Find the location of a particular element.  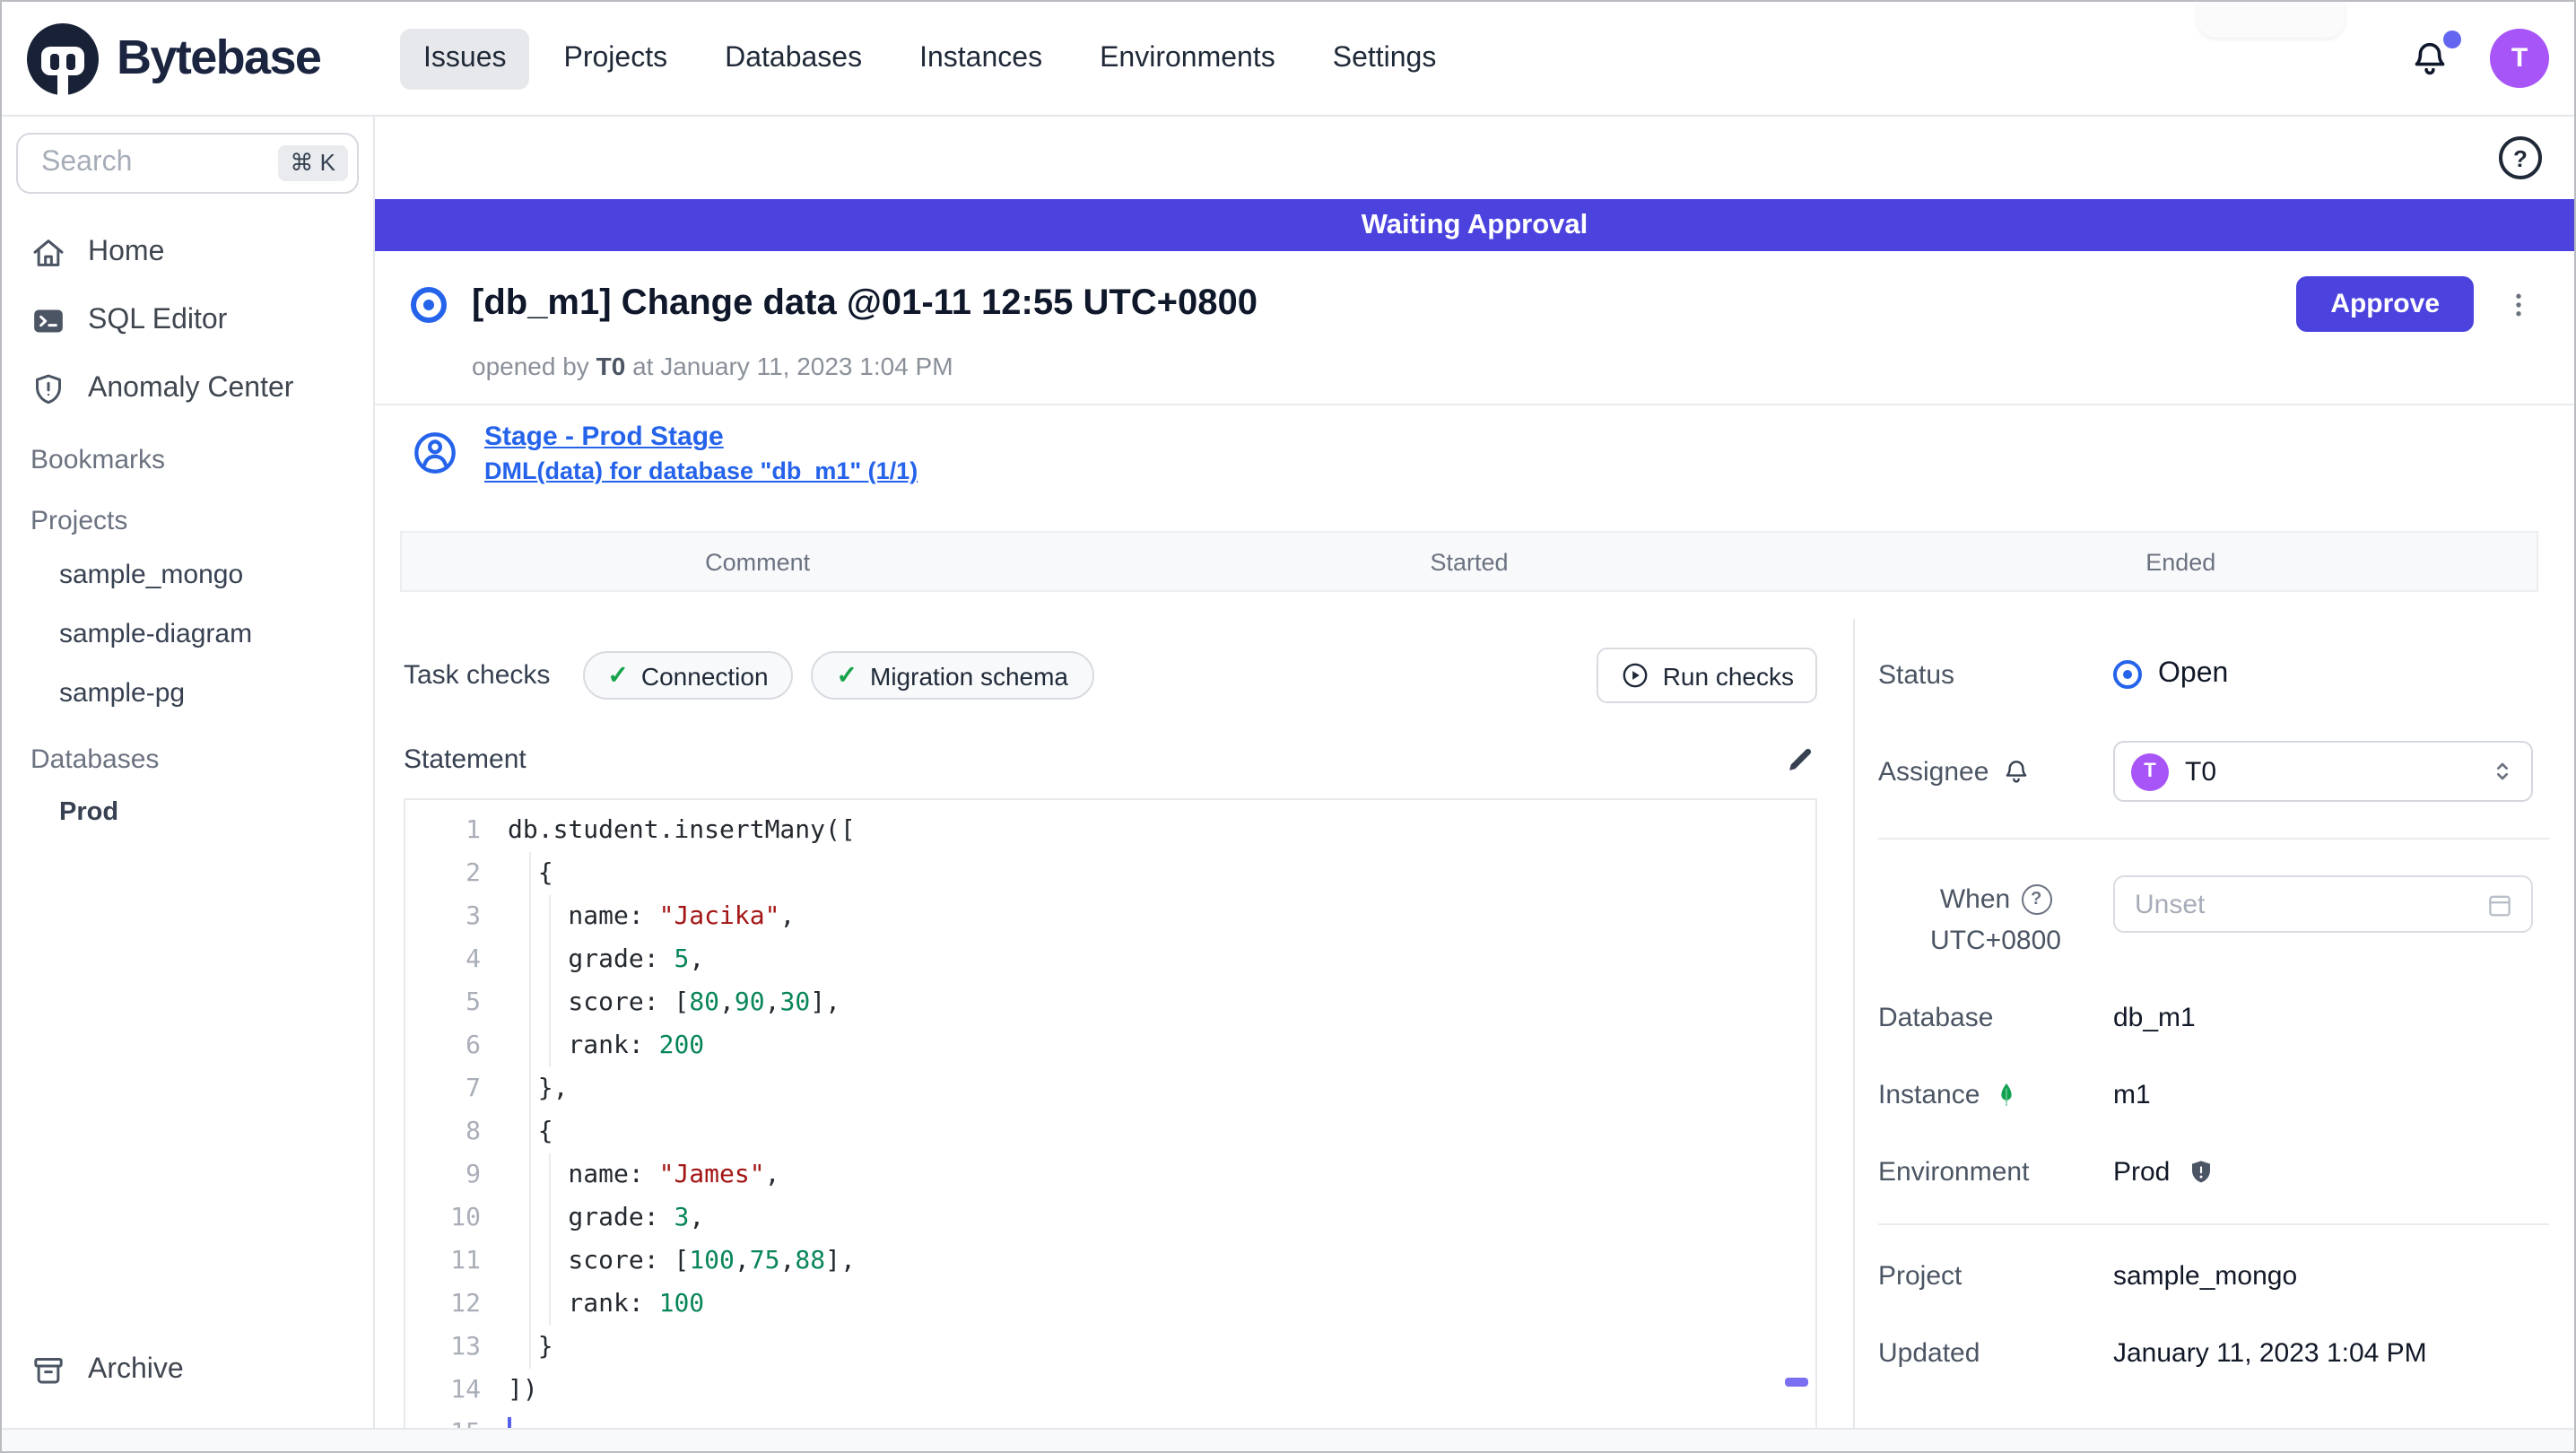

help-icon: ? is located at coordinates (2520, 157).